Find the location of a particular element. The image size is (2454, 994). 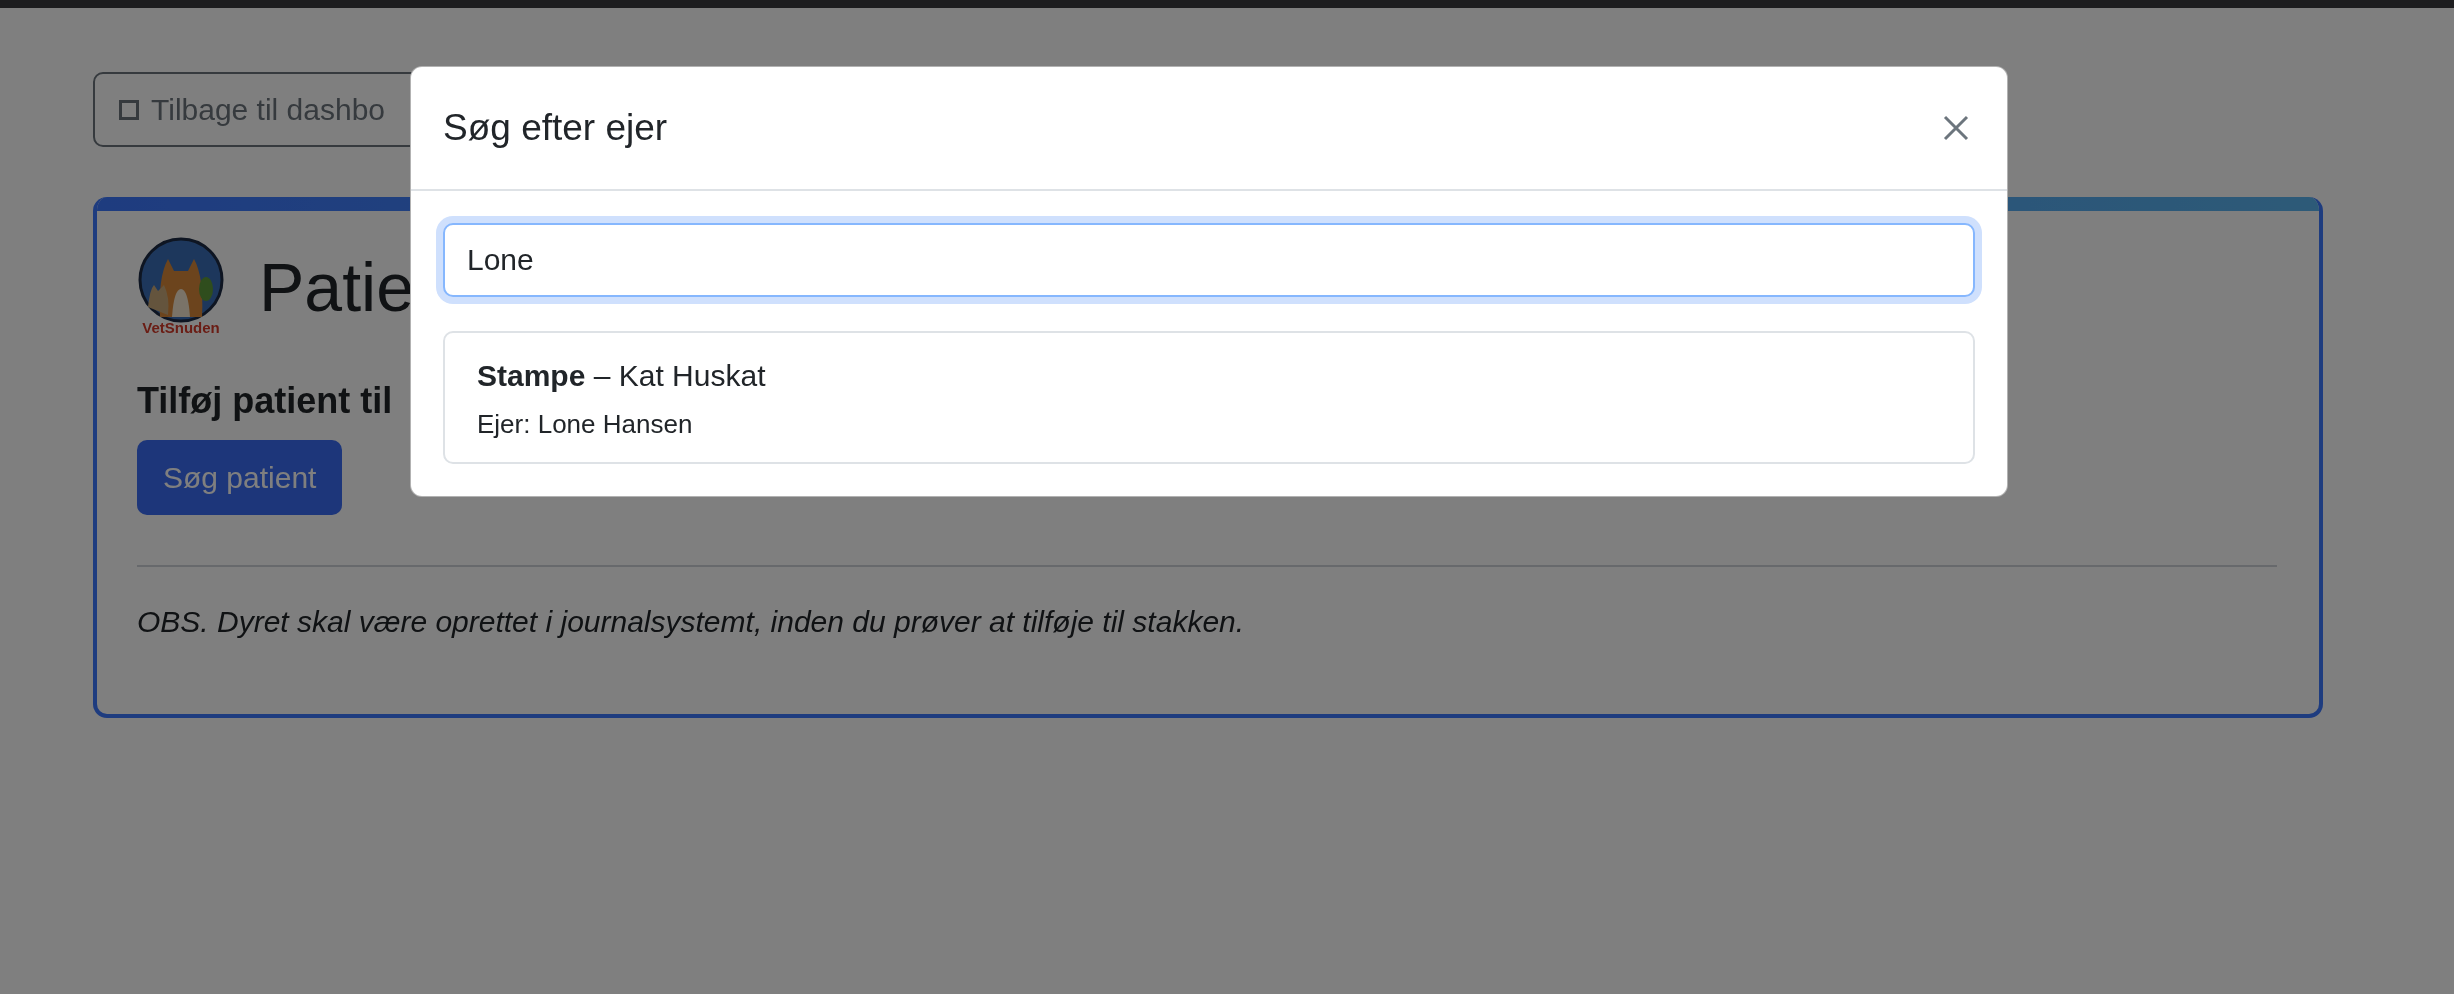

section-heading: Tilføj patient til is located at coordinates (265, 401).